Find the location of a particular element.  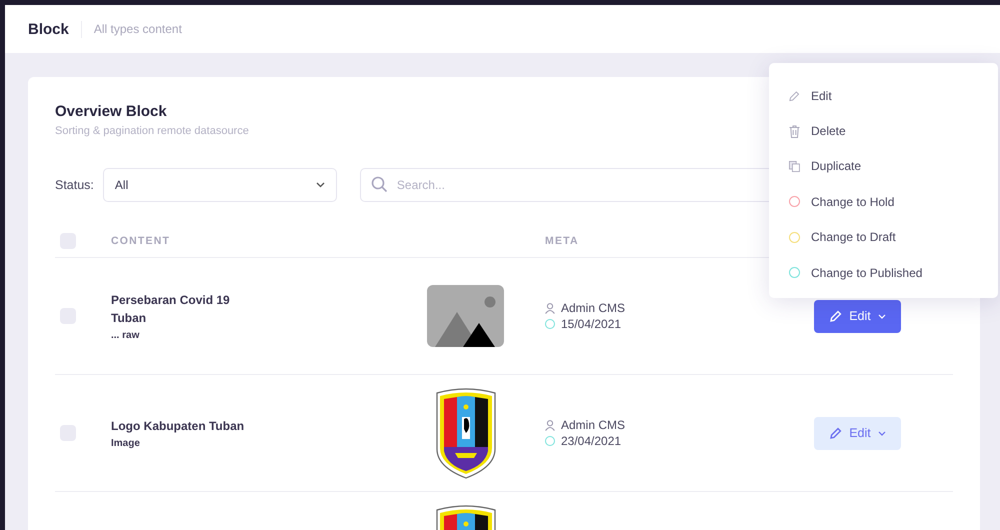

content-type: ... raw is located at coordinates (125, 335).